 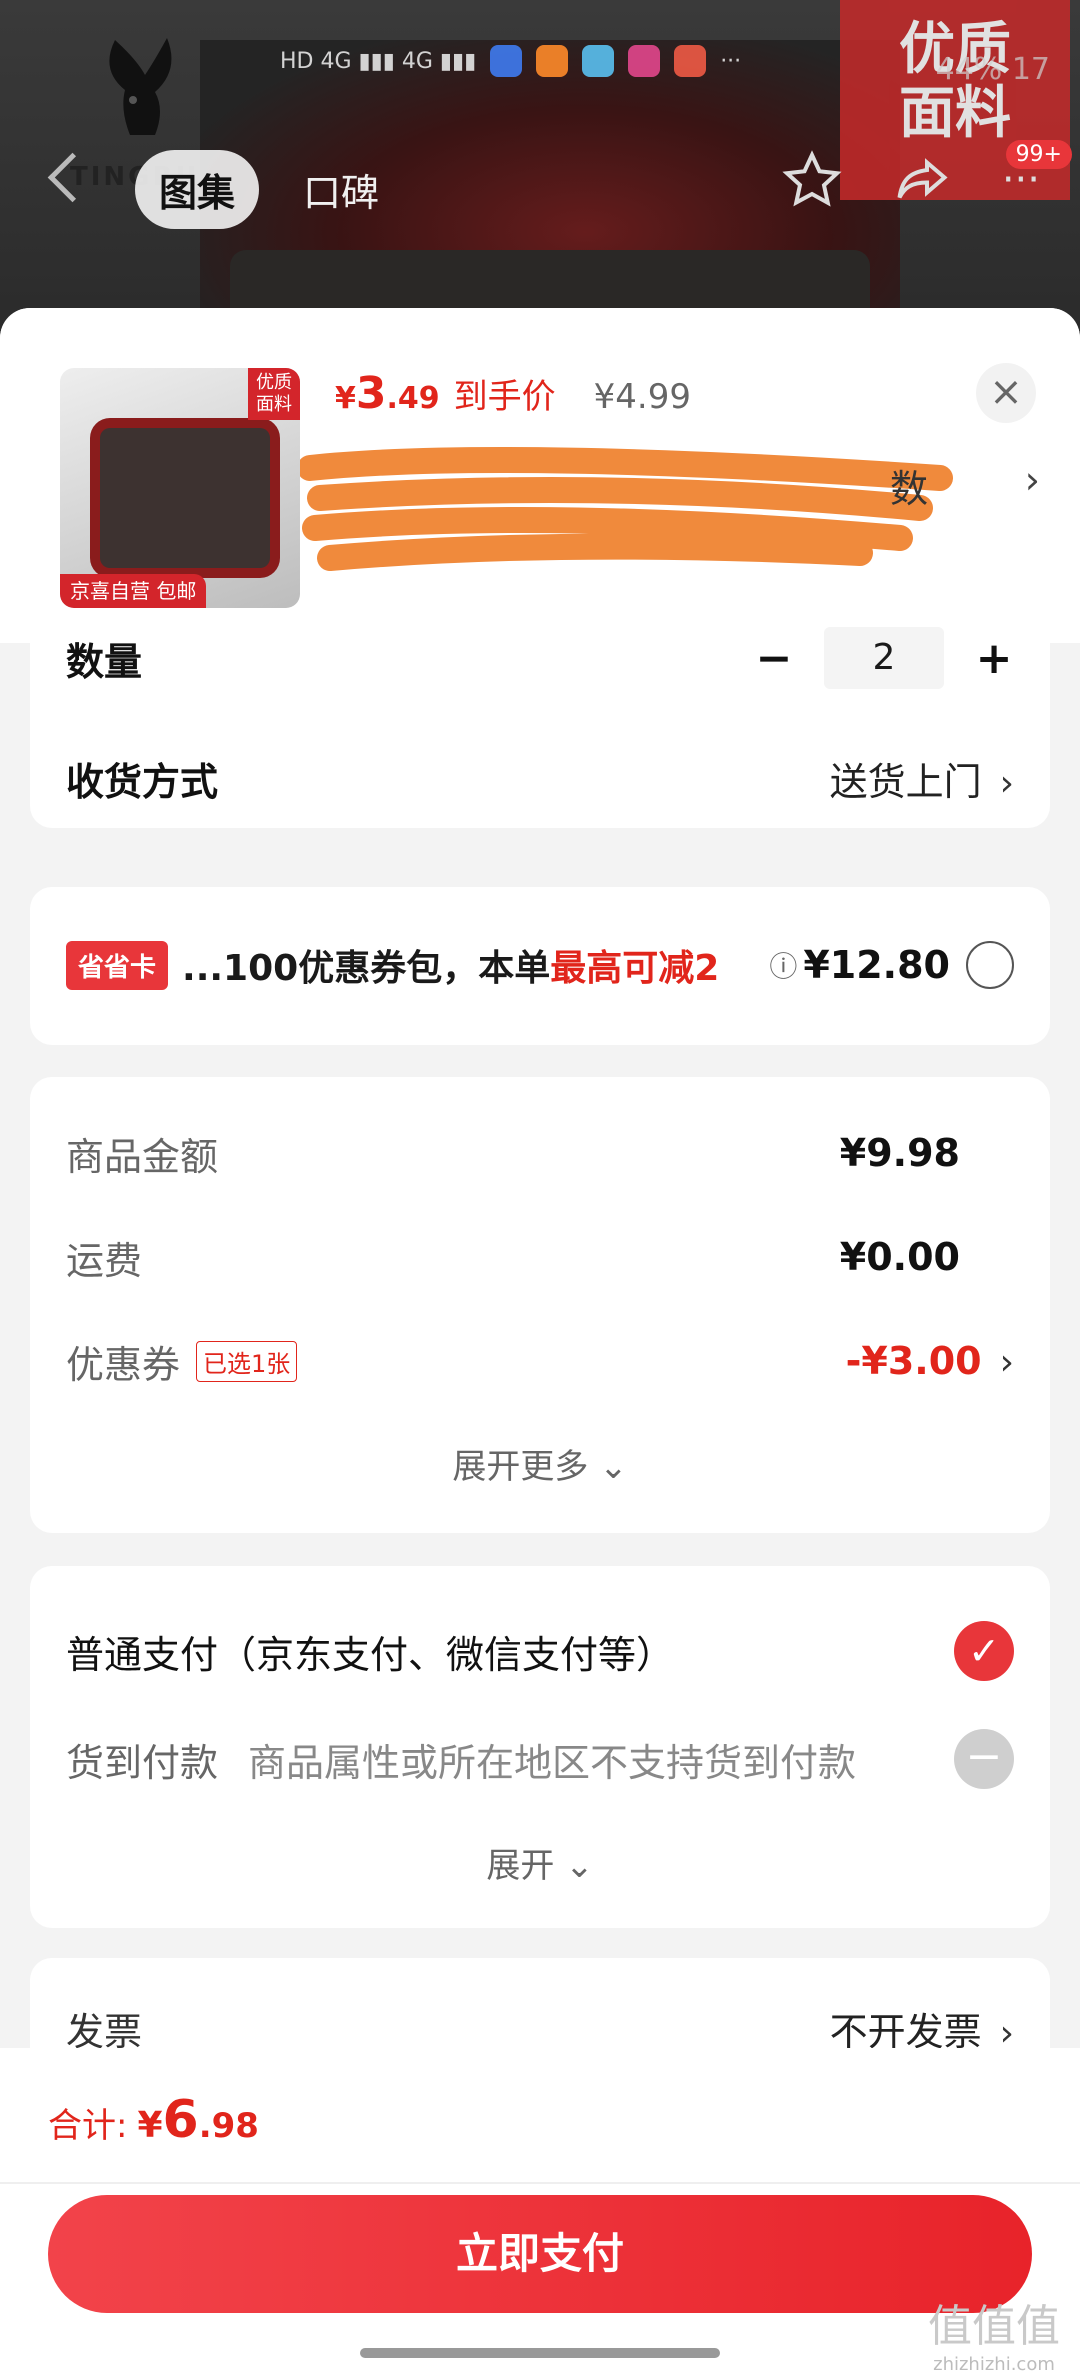 I want to click on pay-now-button: 立即支付, so click(x=540, y=2254).